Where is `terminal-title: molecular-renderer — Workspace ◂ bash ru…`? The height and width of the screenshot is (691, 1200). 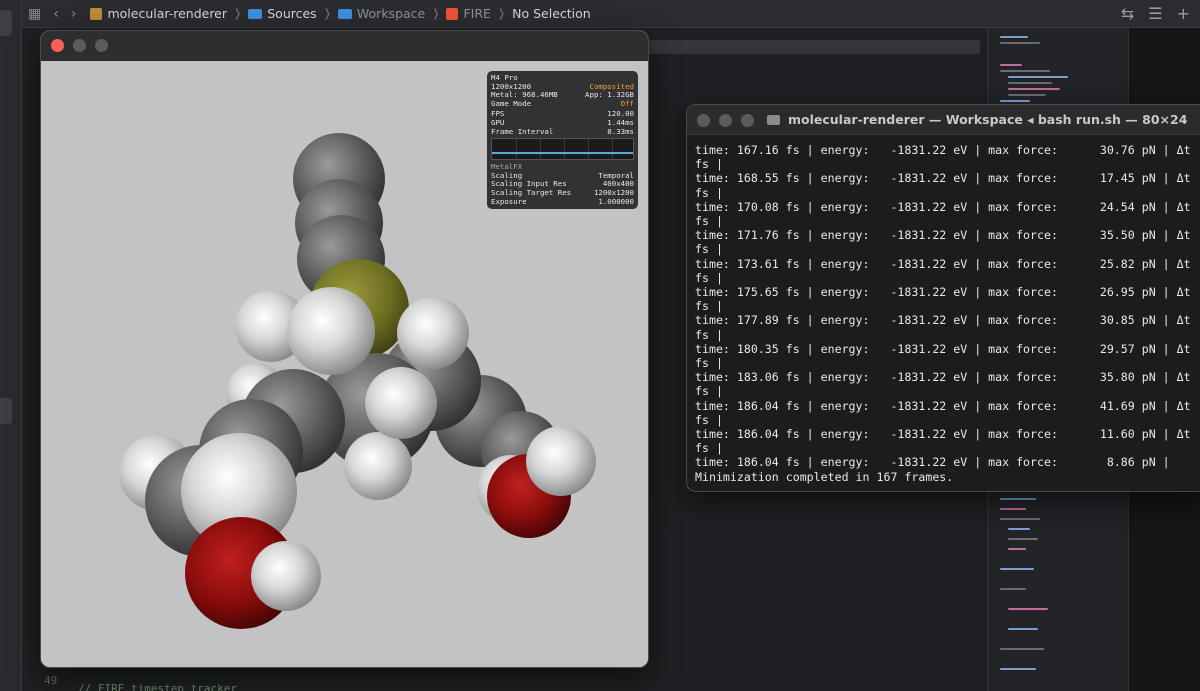
terminal-title: molecular-renderer — Workspace ◂ bash ru… is located at coordinates (977, 119).